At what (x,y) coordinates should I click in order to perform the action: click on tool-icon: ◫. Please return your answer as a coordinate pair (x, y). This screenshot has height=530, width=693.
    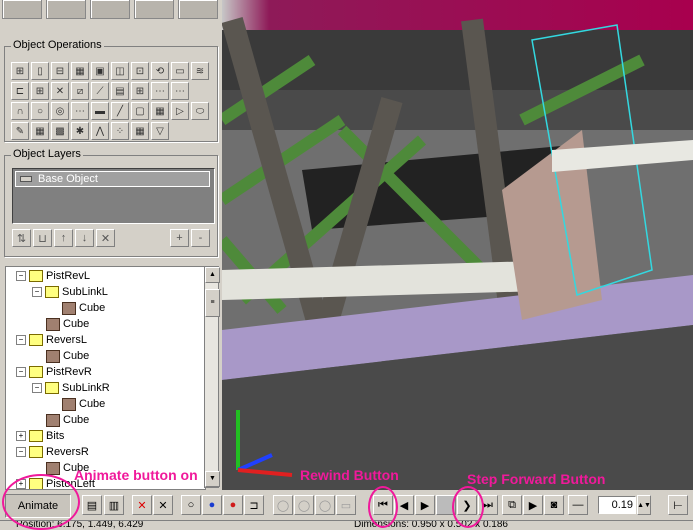
    Looking at the image, I should click on (120, 71).